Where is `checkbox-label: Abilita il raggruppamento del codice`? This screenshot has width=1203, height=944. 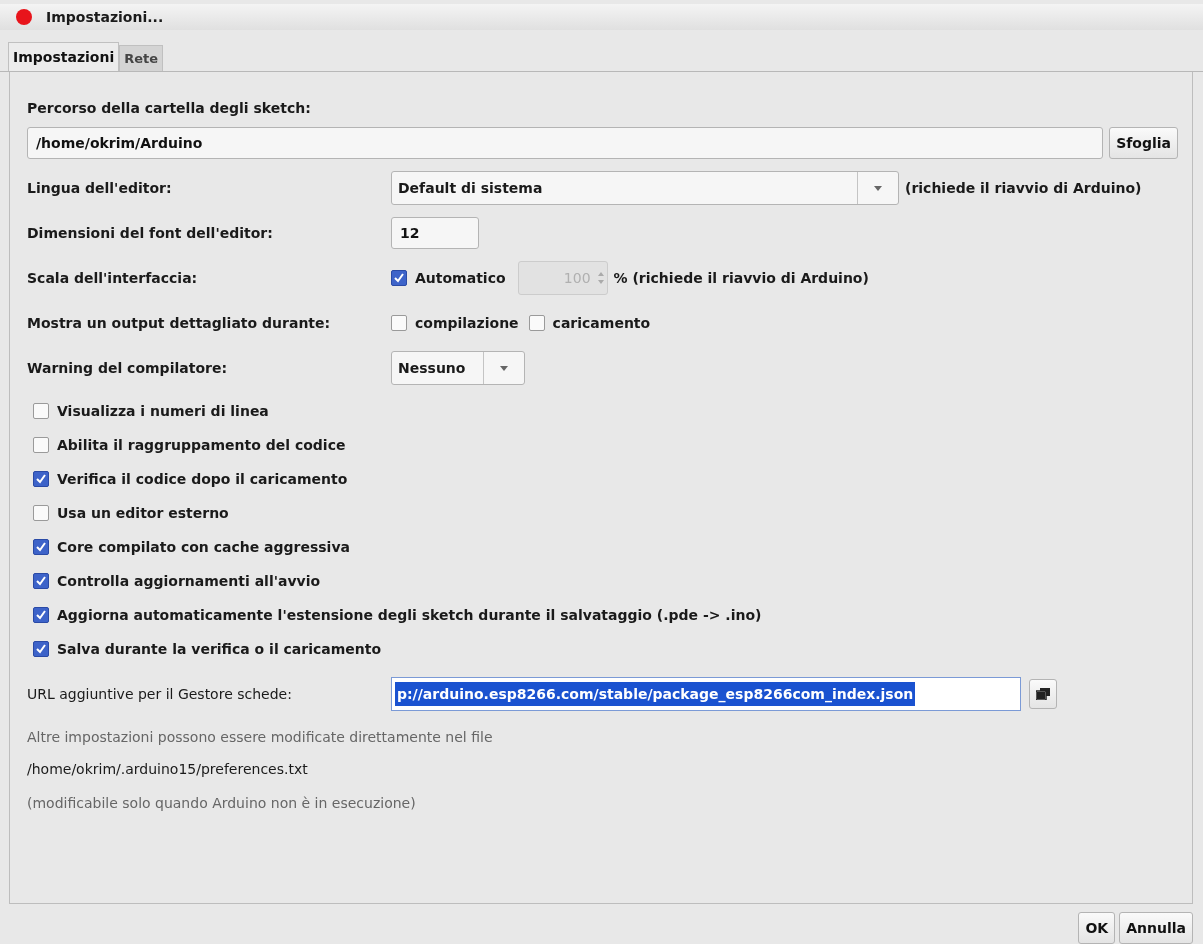 checkbox-label: Abilita il raggruppamento del codice is located at coordinates (201, 445).